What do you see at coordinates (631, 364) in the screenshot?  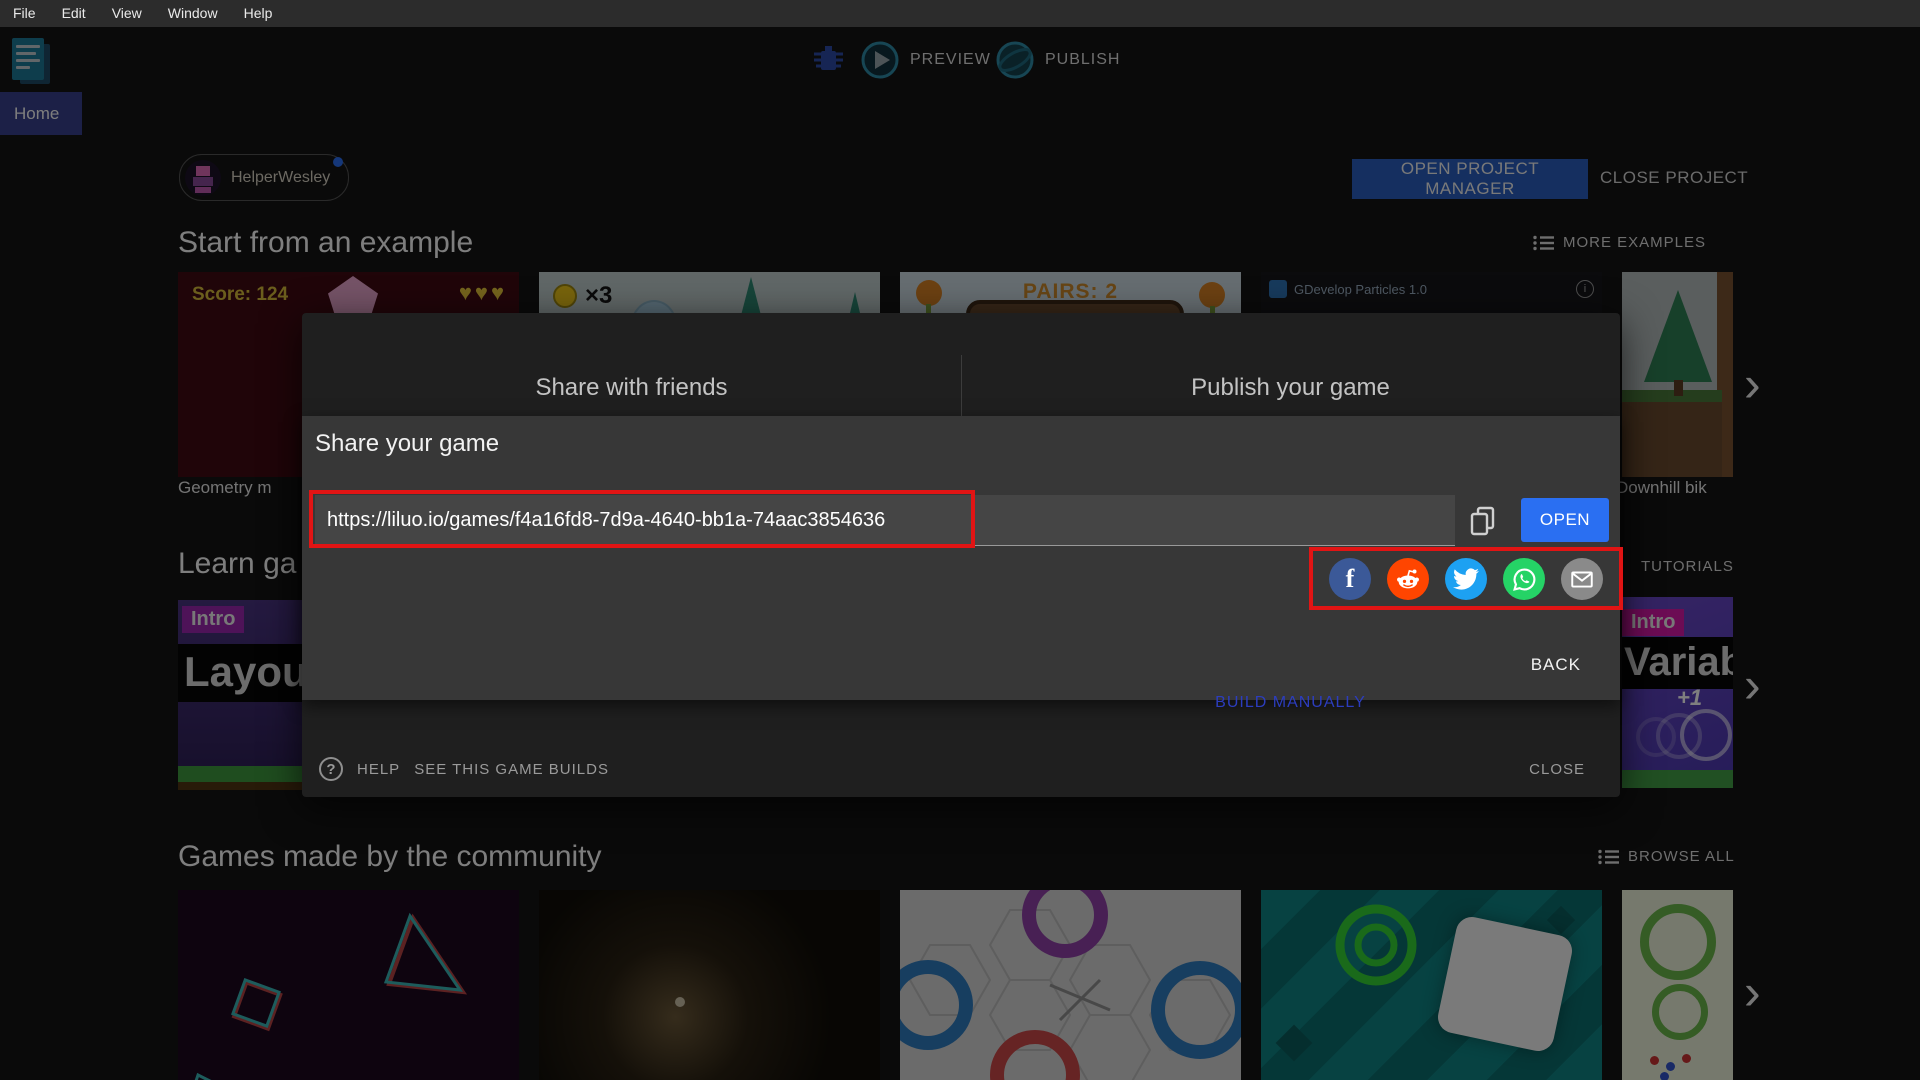 I see `tab-share-with-friends: Share with friends` at bounding box center [631, 364].